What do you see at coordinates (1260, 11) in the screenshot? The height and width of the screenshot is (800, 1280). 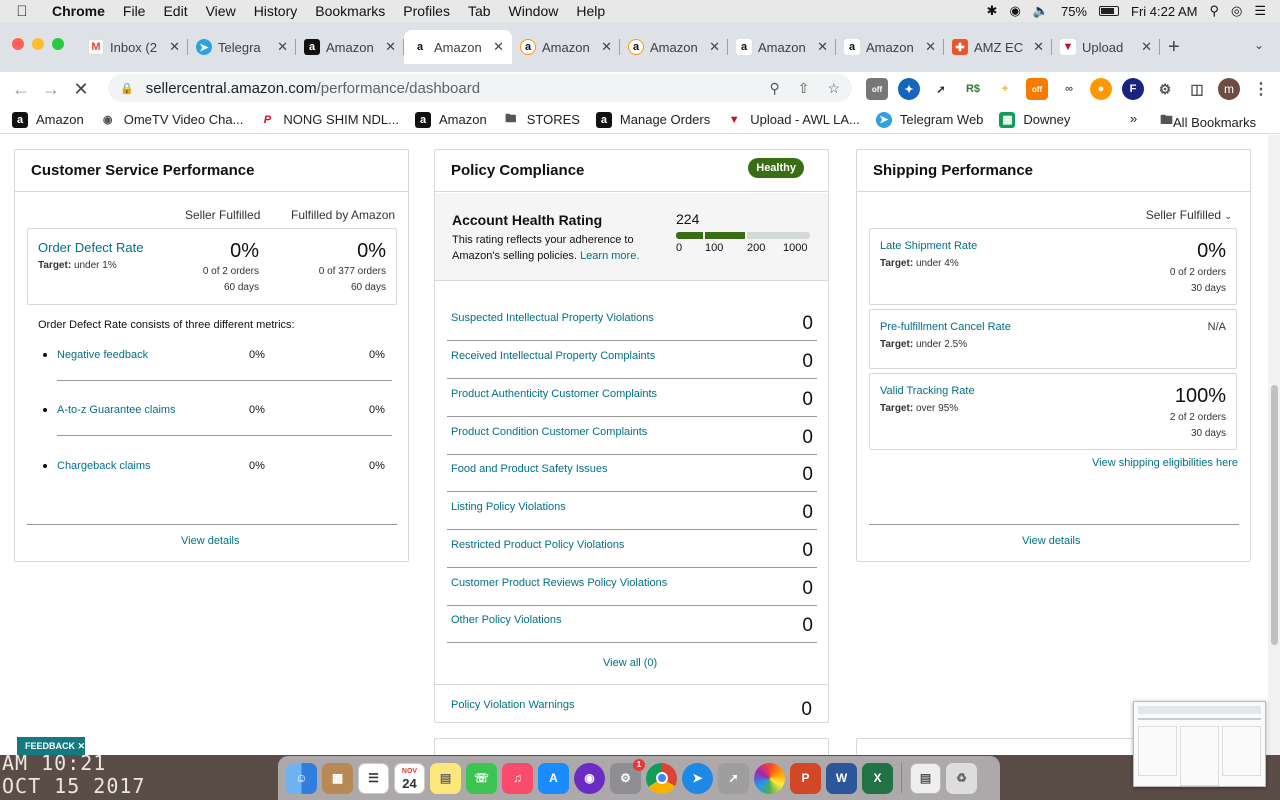 I see `control-center-icon: ☰` at bounding box center [1260, 11].